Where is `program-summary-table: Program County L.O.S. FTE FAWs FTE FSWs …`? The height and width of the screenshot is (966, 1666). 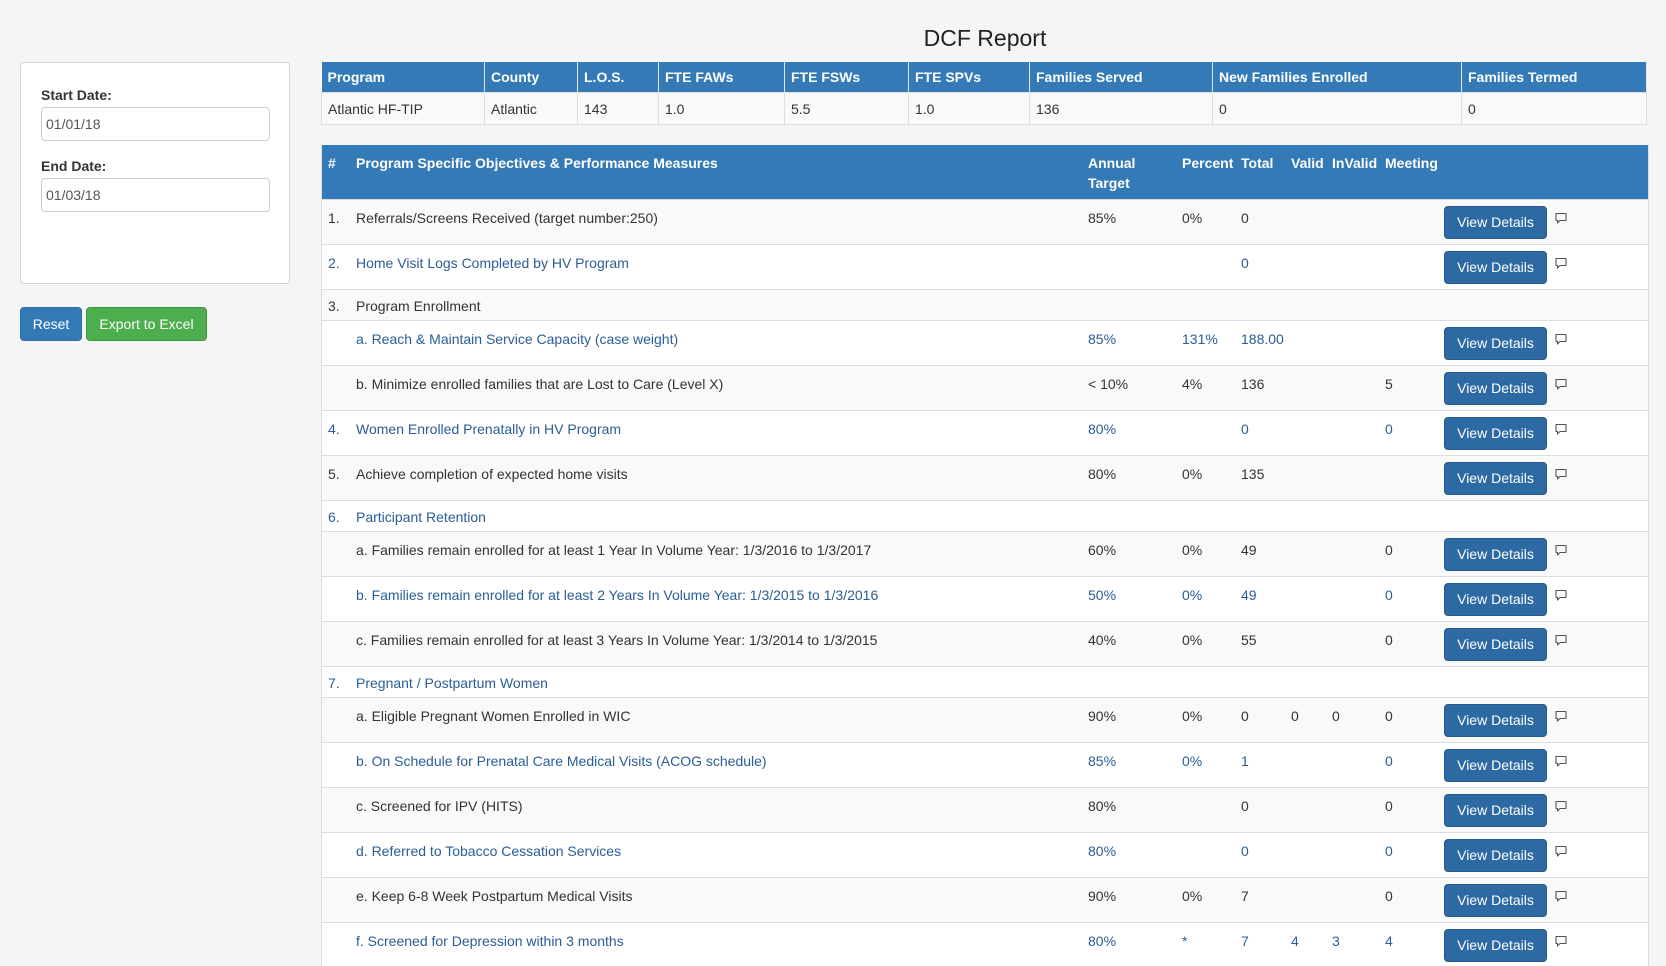 program-summary-table: Program County L.O.S. FTE FAWs FTE FSWs … is located at coordinates (984, 93).